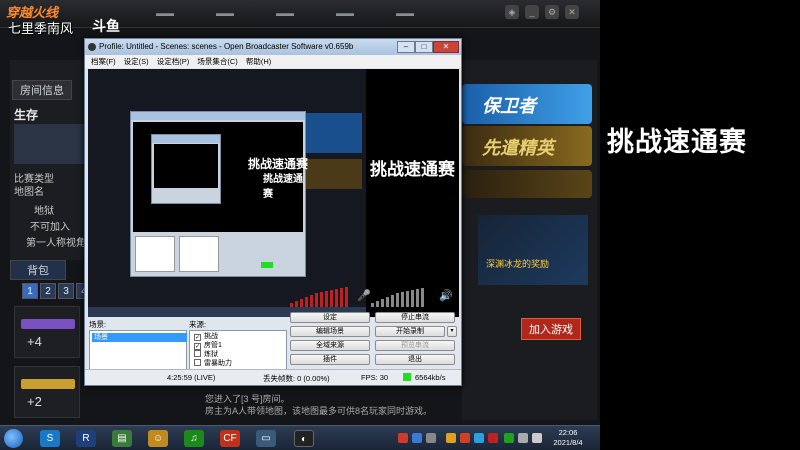 This screenshot has width=800, height=450. What do you see at coordinates (218, 116) in the screenshot?
I see `nested-title-bar` at bounding box center [218, 116].